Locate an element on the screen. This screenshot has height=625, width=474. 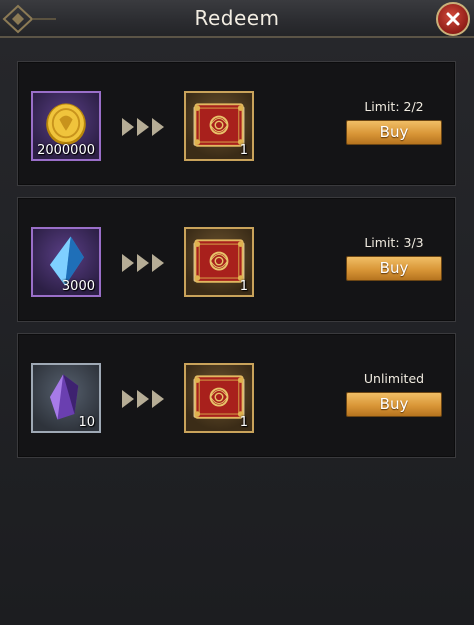
cost-quantity: 3000 is located at coordinates (78, 286).